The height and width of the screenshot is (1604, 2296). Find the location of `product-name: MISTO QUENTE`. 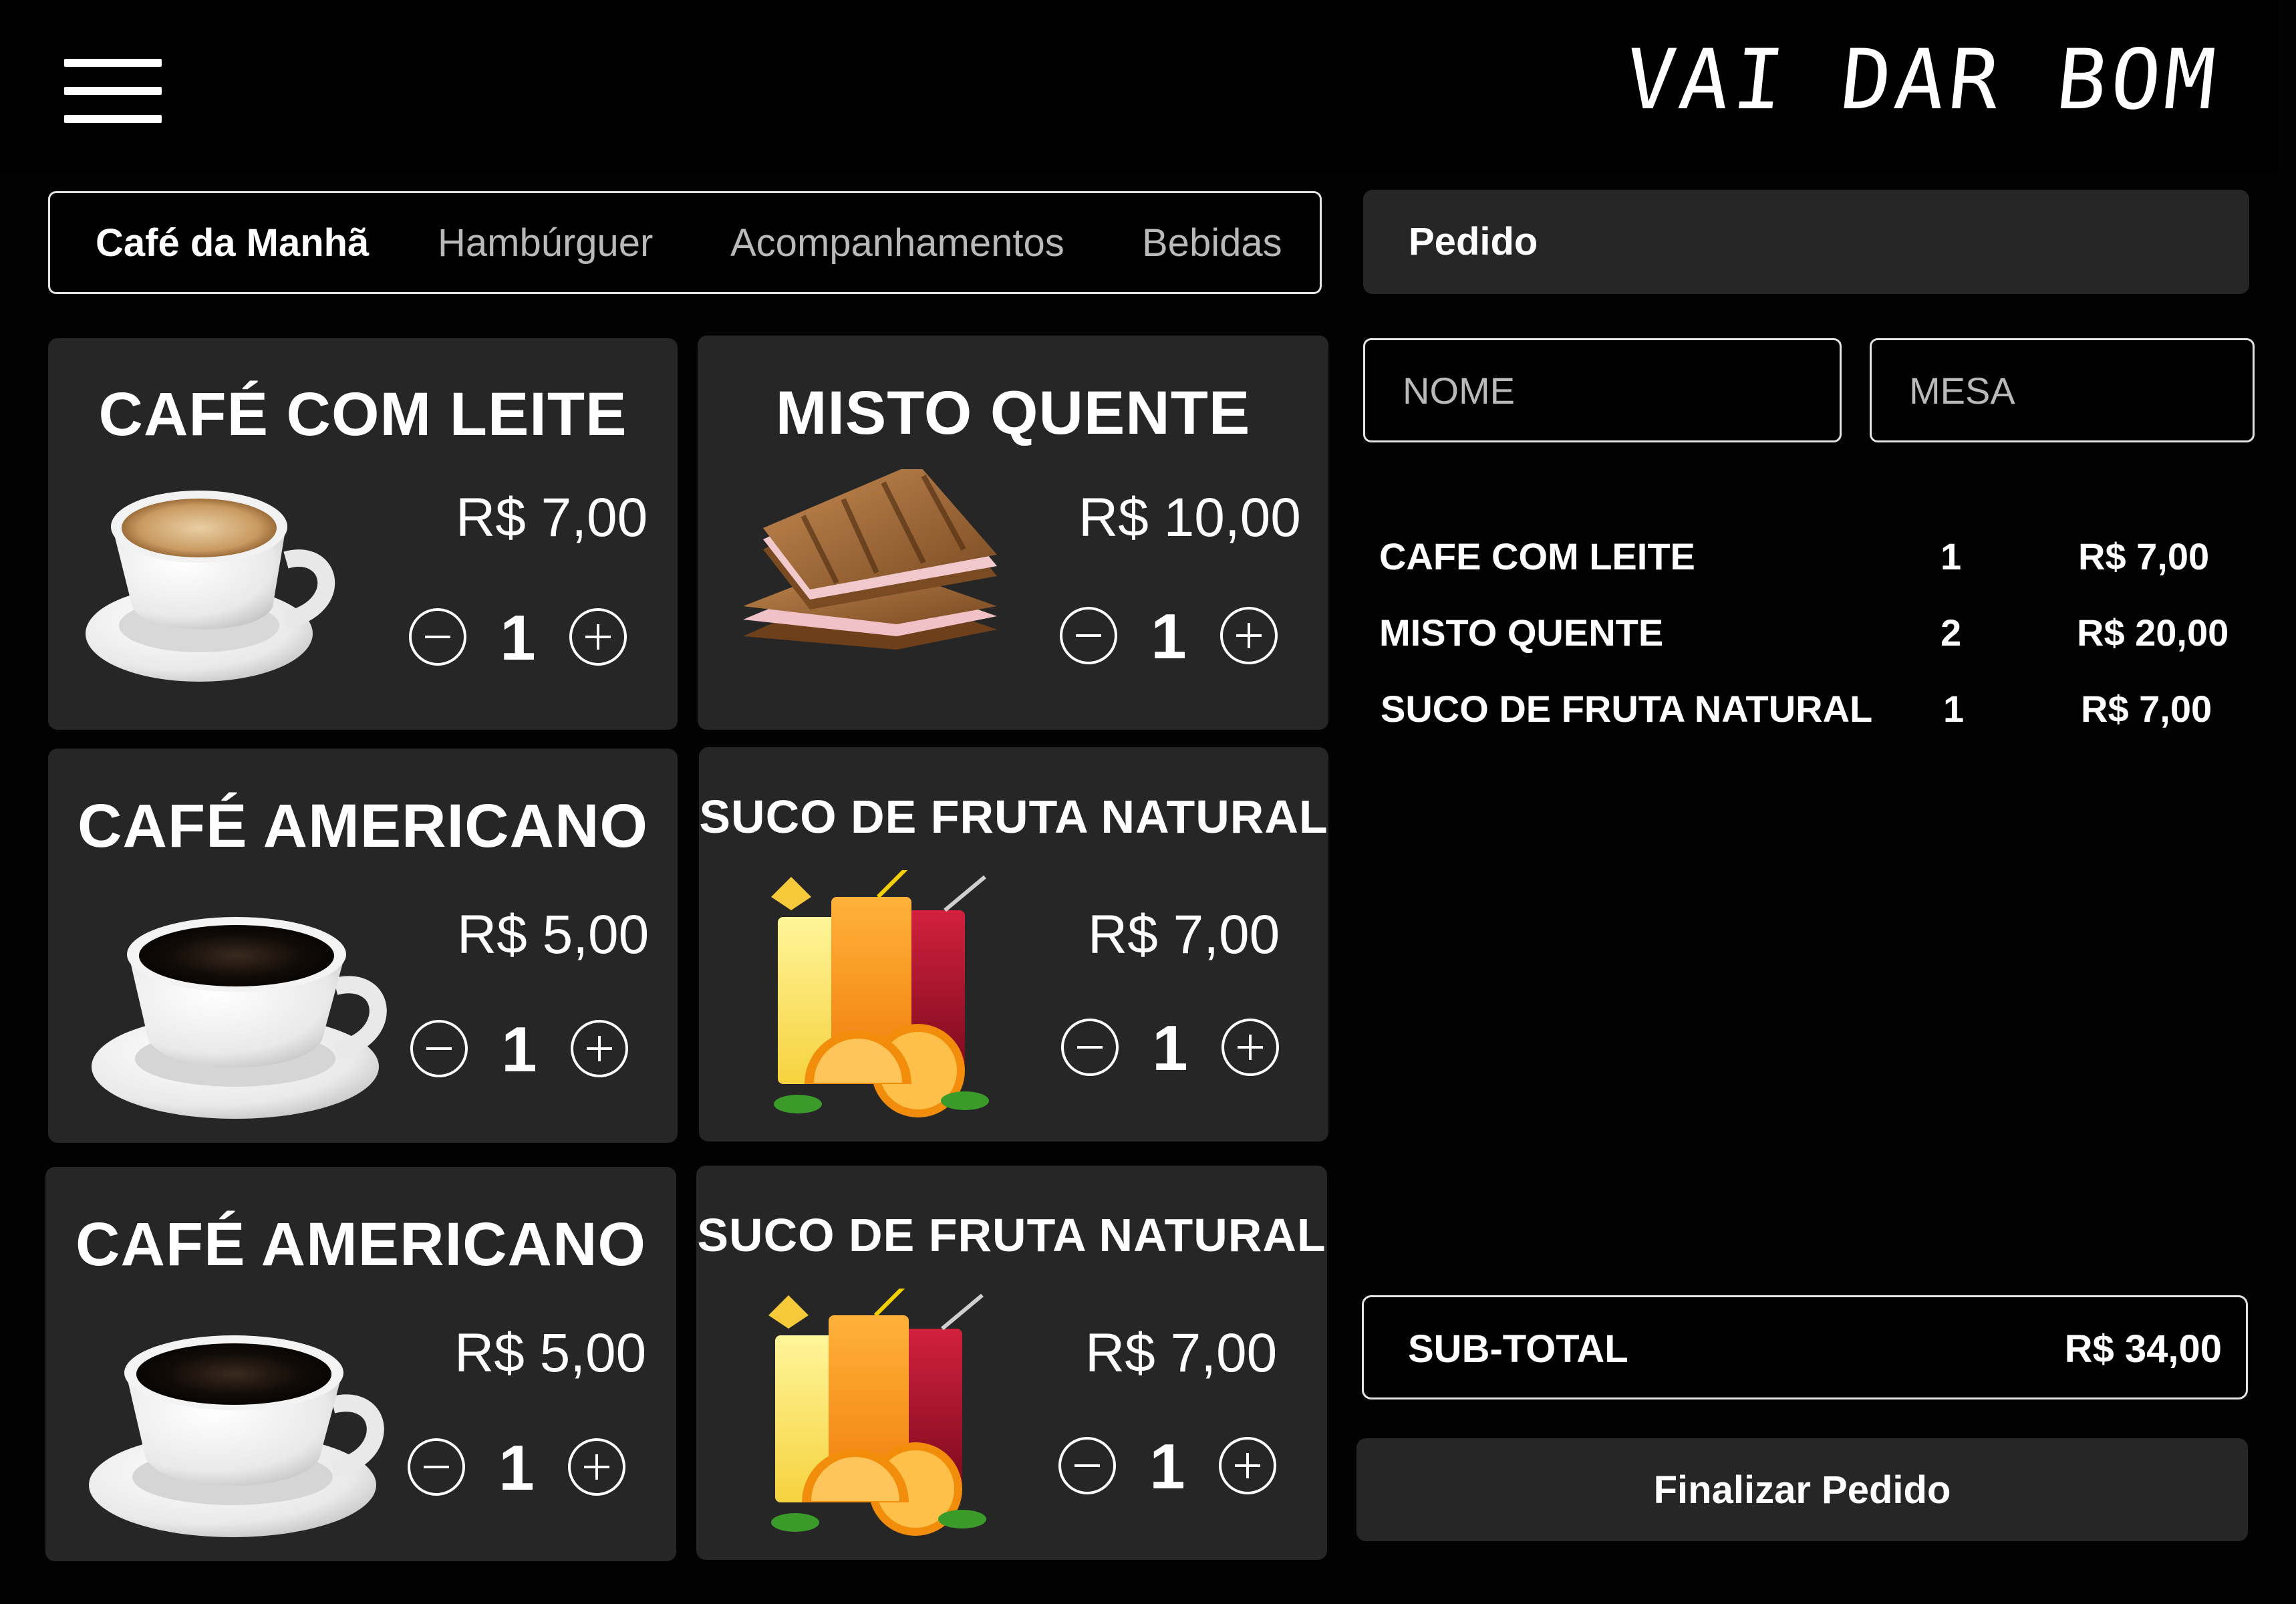

product-name: MISTO QUENTE is located at coordinates (1013, 413).